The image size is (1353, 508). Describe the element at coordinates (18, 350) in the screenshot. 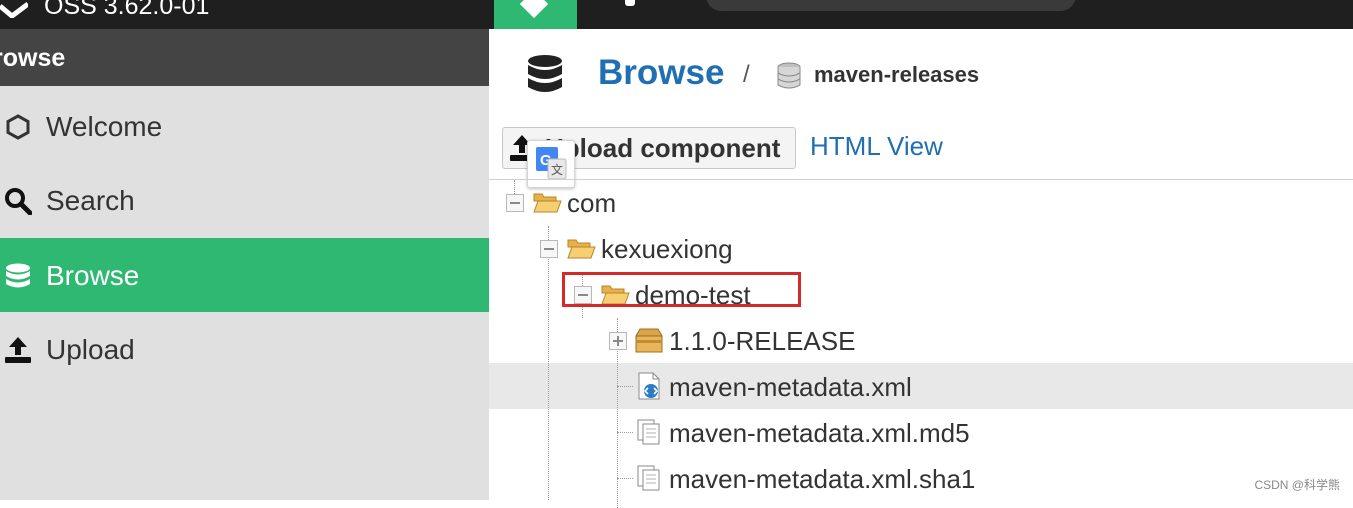

I see `upload-icon` at that location.